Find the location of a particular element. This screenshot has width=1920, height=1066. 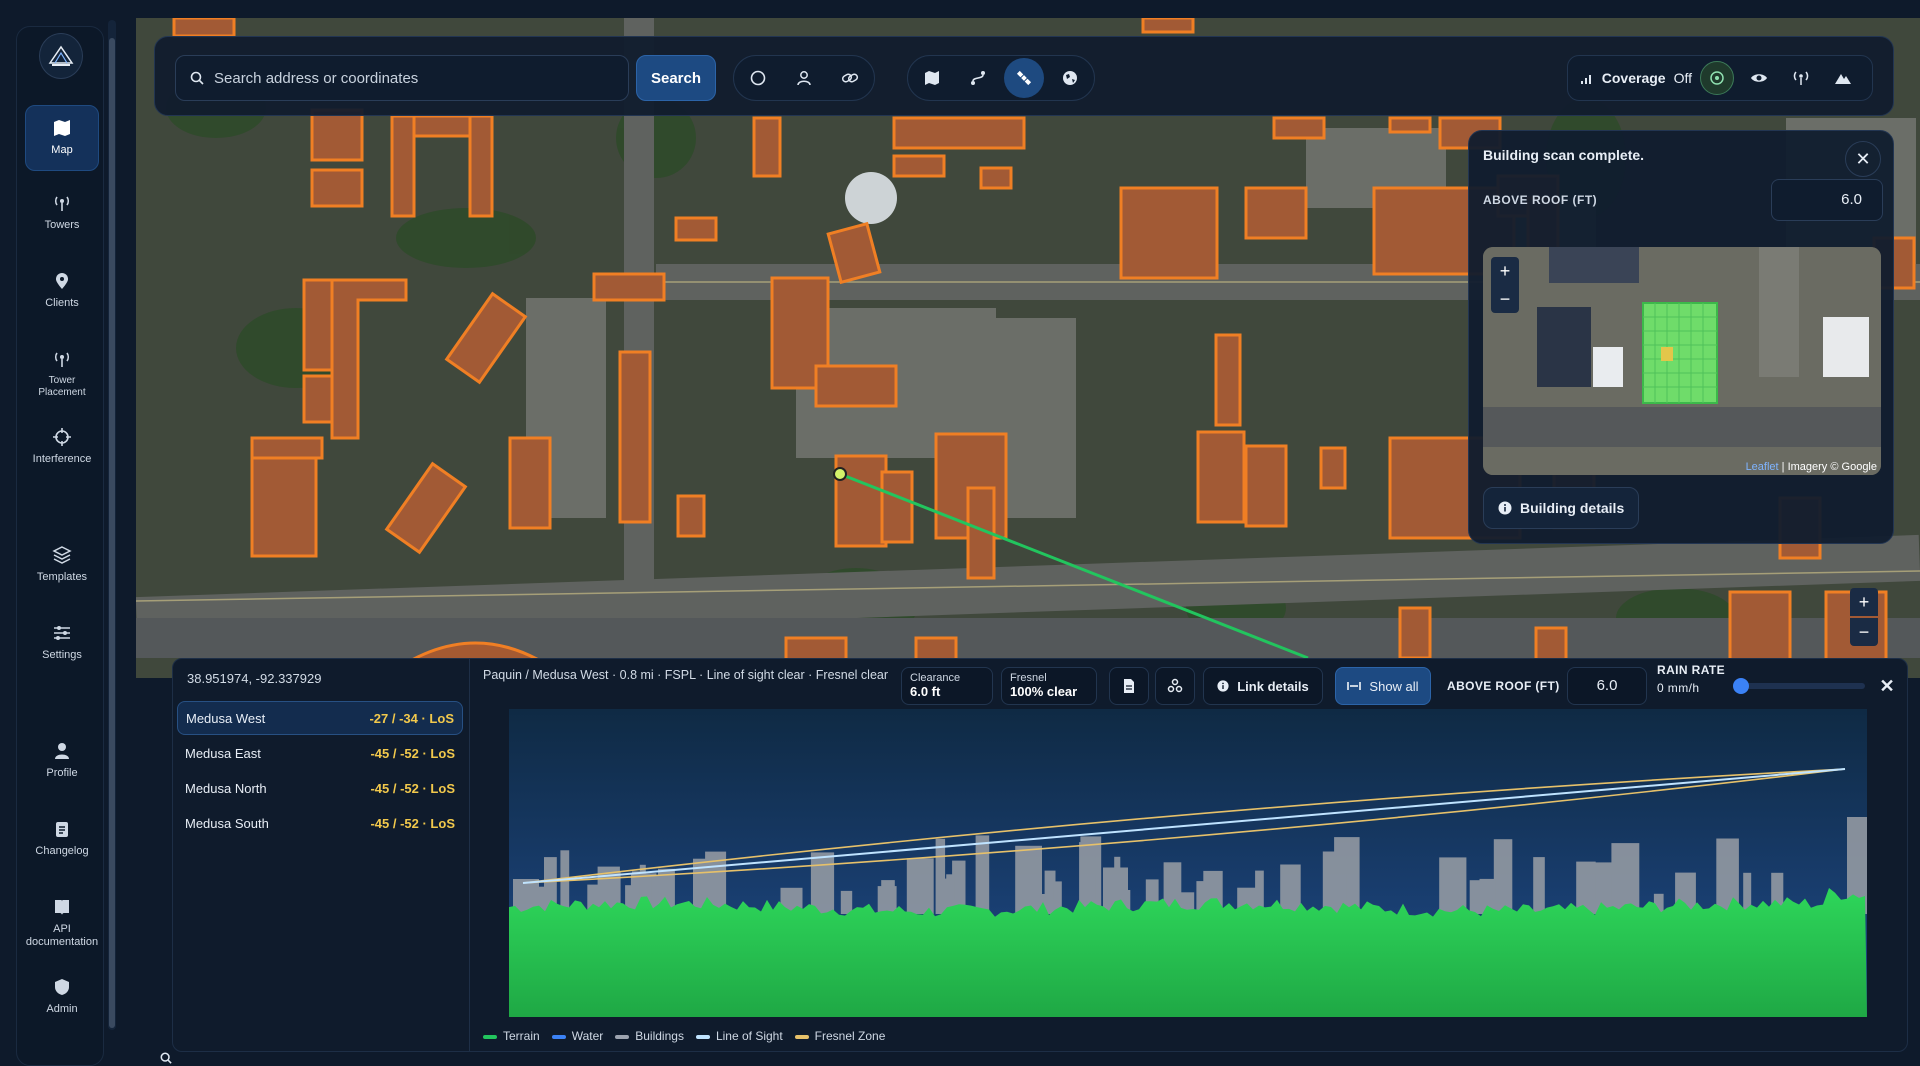

panel-title: Building scan complete. is located at coordinates (1564, 155).